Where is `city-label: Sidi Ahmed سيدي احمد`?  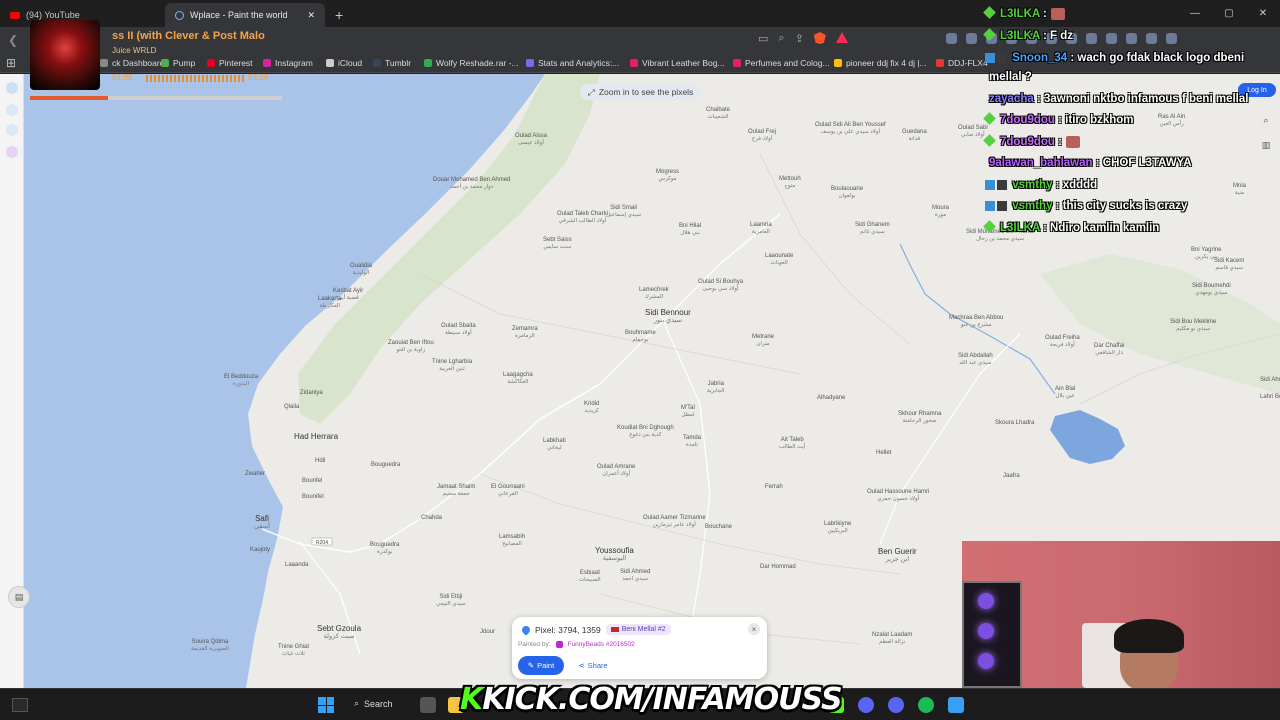
city-label: Sidi Ahmed سيدي احمد is located at coordinates (635, 575).